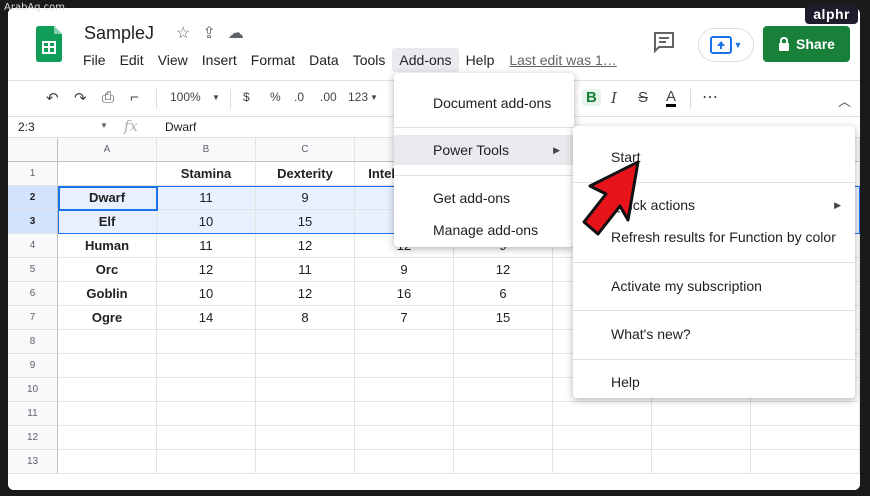 The height and width of the screenshot is (496, 870). What do you see at coordinates (94, 60) in the screenshot?
I see `menu-file: File` at bounding box center [94, 60].